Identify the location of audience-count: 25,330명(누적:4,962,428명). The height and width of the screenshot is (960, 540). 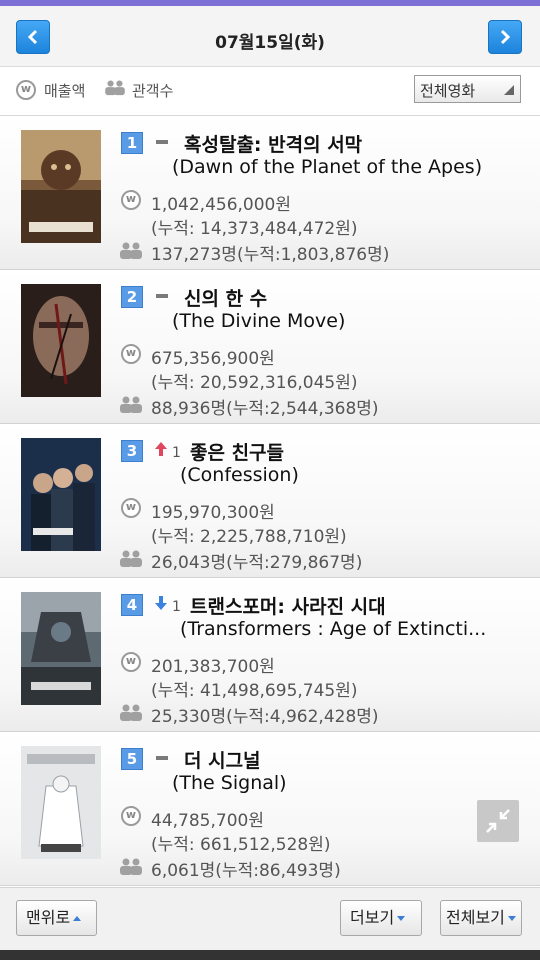
(265, 717).